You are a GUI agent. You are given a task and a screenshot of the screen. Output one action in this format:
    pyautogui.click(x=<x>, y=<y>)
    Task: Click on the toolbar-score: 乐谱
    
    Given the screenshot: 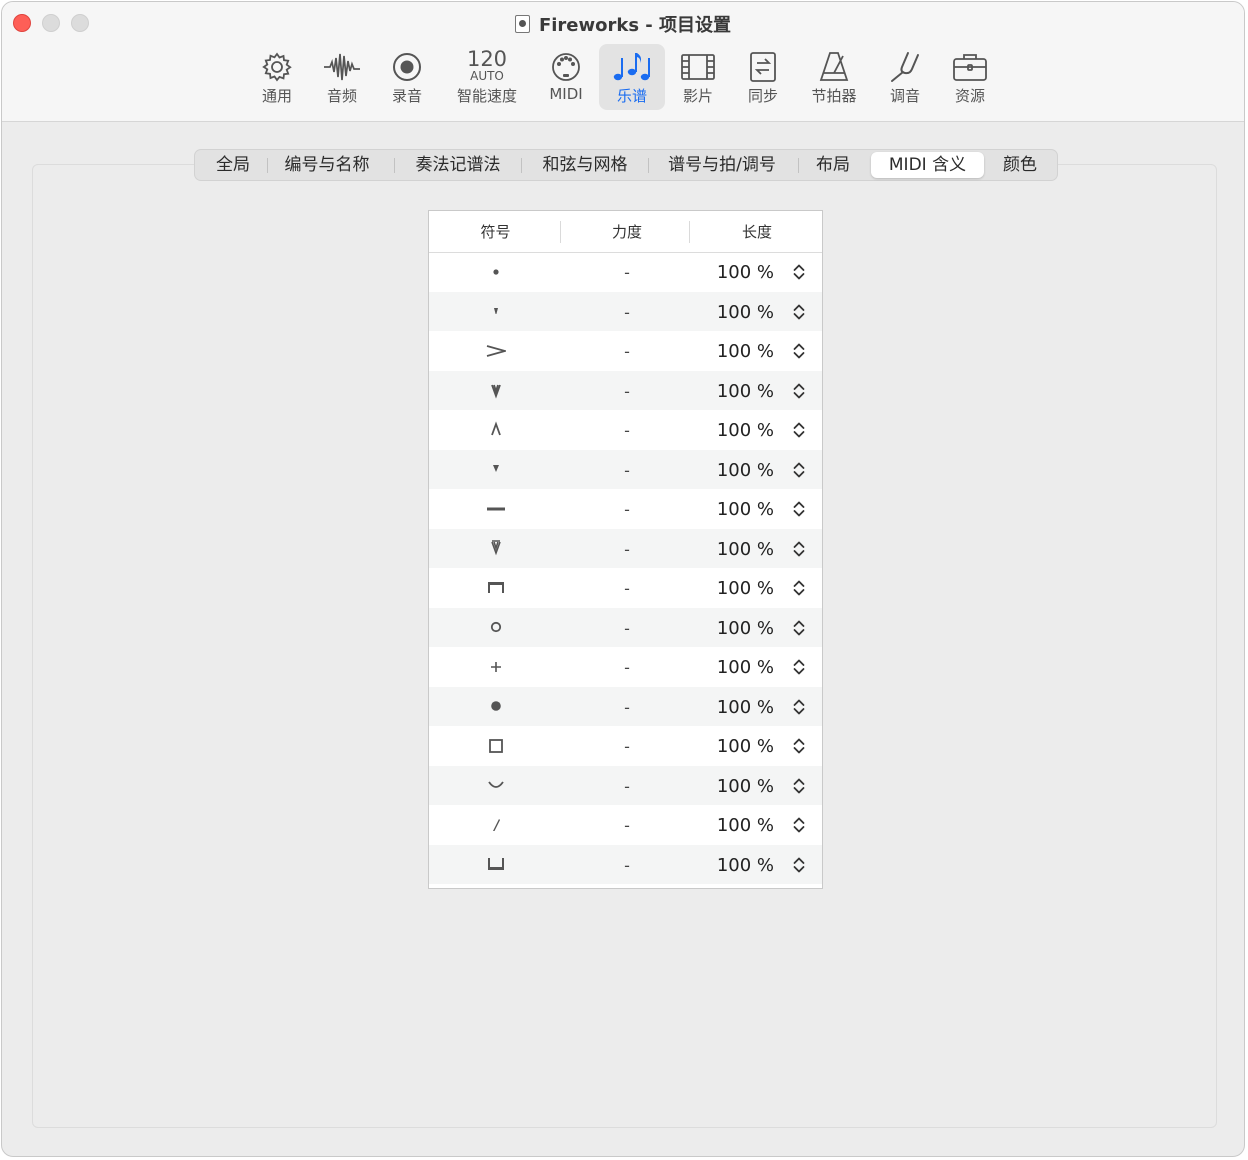 What is the action you would take?
    pyautogui.click(x=632, y=77)
    